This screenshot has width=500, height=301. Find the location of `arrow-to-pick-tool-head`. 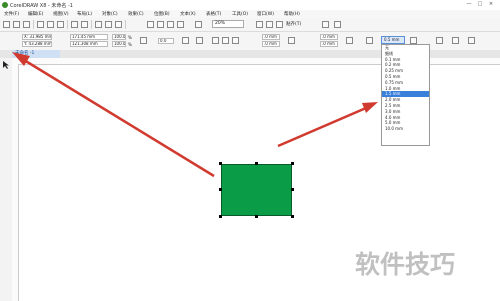

arrow-to-pick-tool-head is located at coordinates (21, 59).